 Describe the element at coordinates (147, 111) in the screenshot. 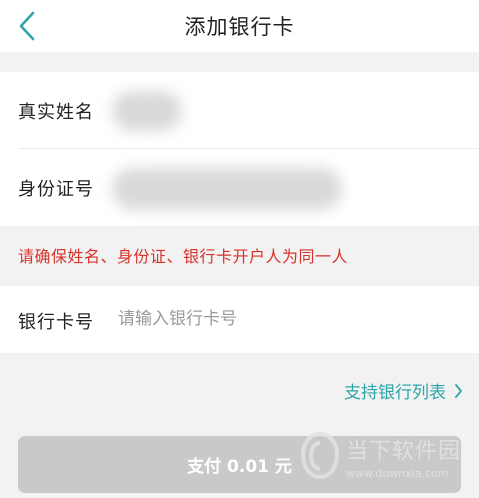

I see `name-value-redacted` at that location.